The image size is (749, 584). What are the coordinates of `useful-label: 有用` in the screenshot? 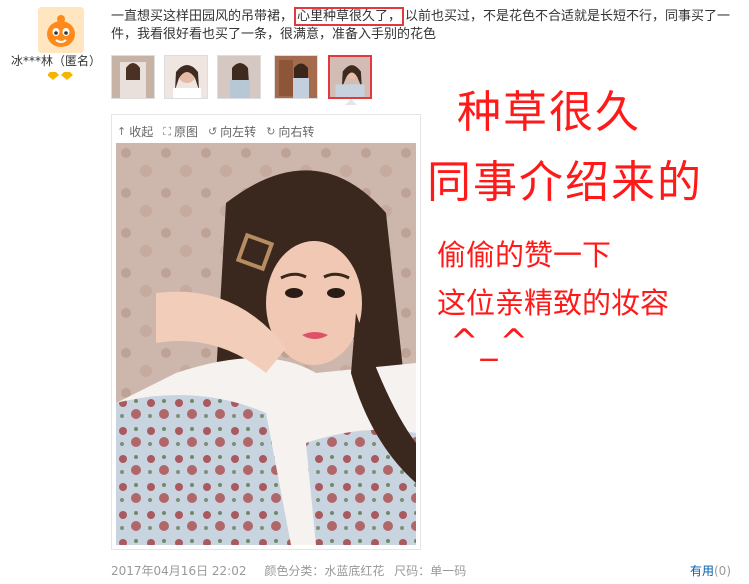 It's located at (701, 571).